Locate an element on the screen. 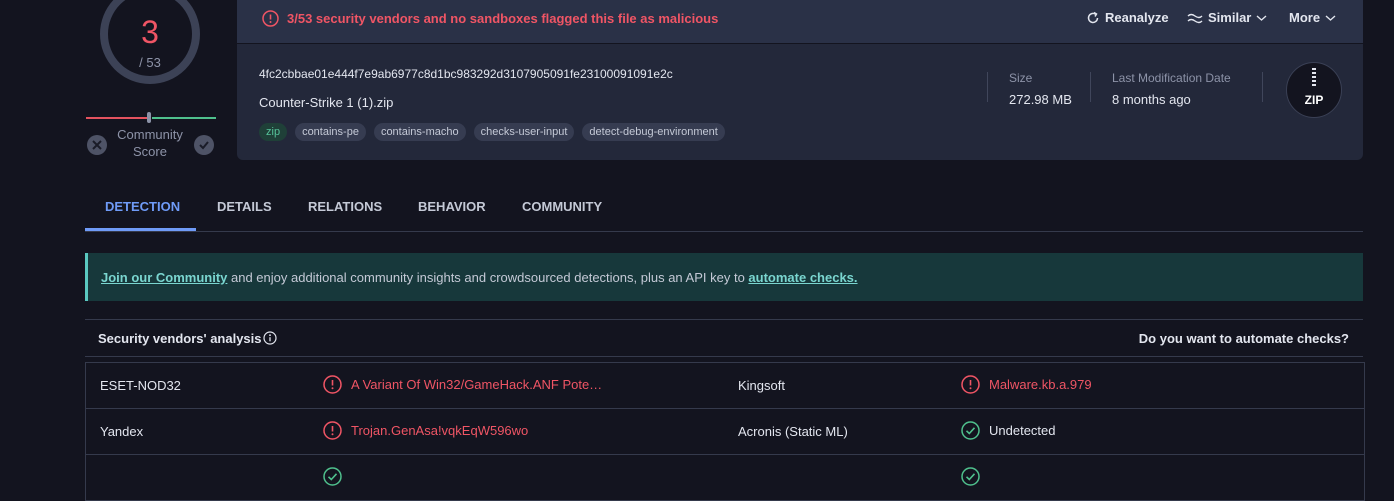 Image resolution: width=1394 pixels, height=501 pixels. reanalyze-button: Reanalyze is located at coordinates (1127, 17).